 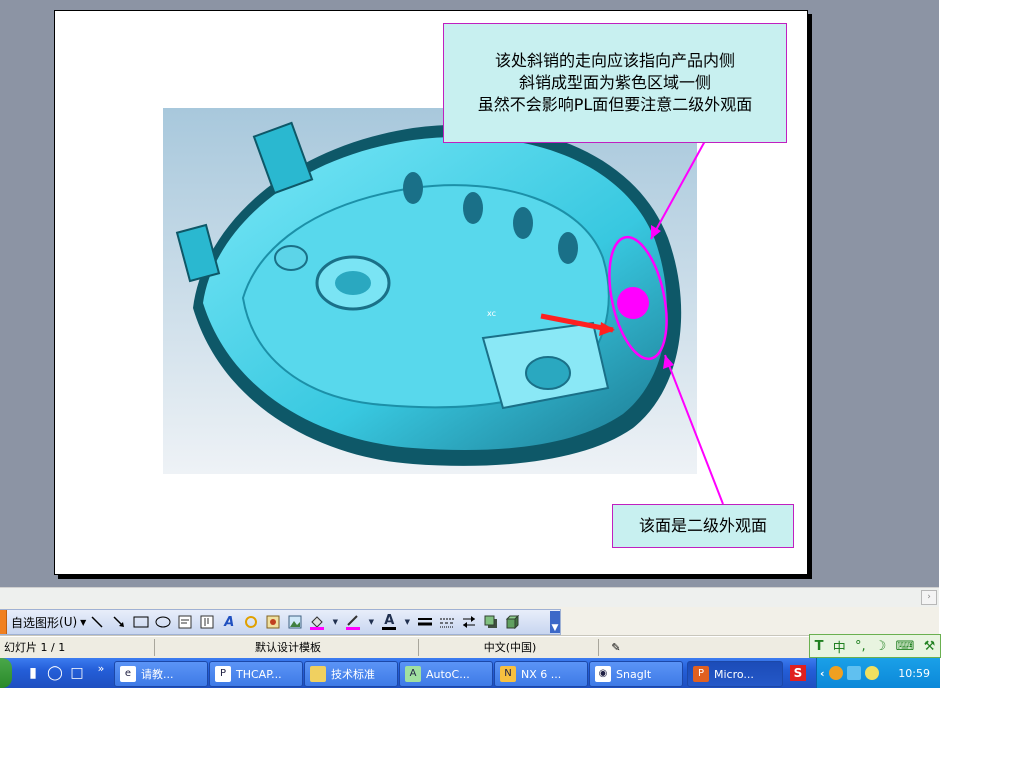 I want to click on ime-logo-icon: T, so click(x=819, y=646).